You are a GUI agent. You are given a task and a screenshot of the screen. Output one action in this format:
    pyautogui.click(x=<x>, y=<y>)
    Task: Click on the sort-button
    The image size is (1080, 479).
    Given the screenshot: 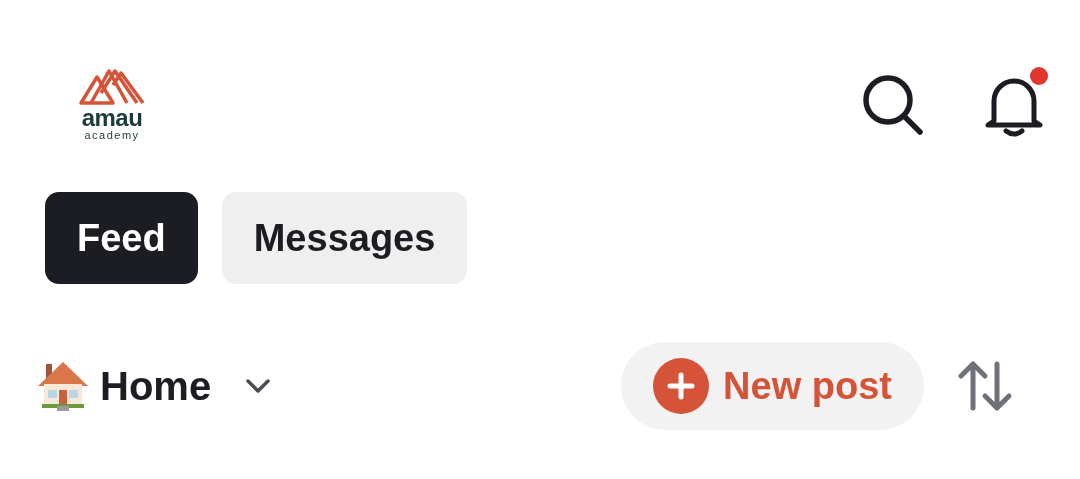 What is the action you would take?
    pyautogui.click(x=985, y=386)
    